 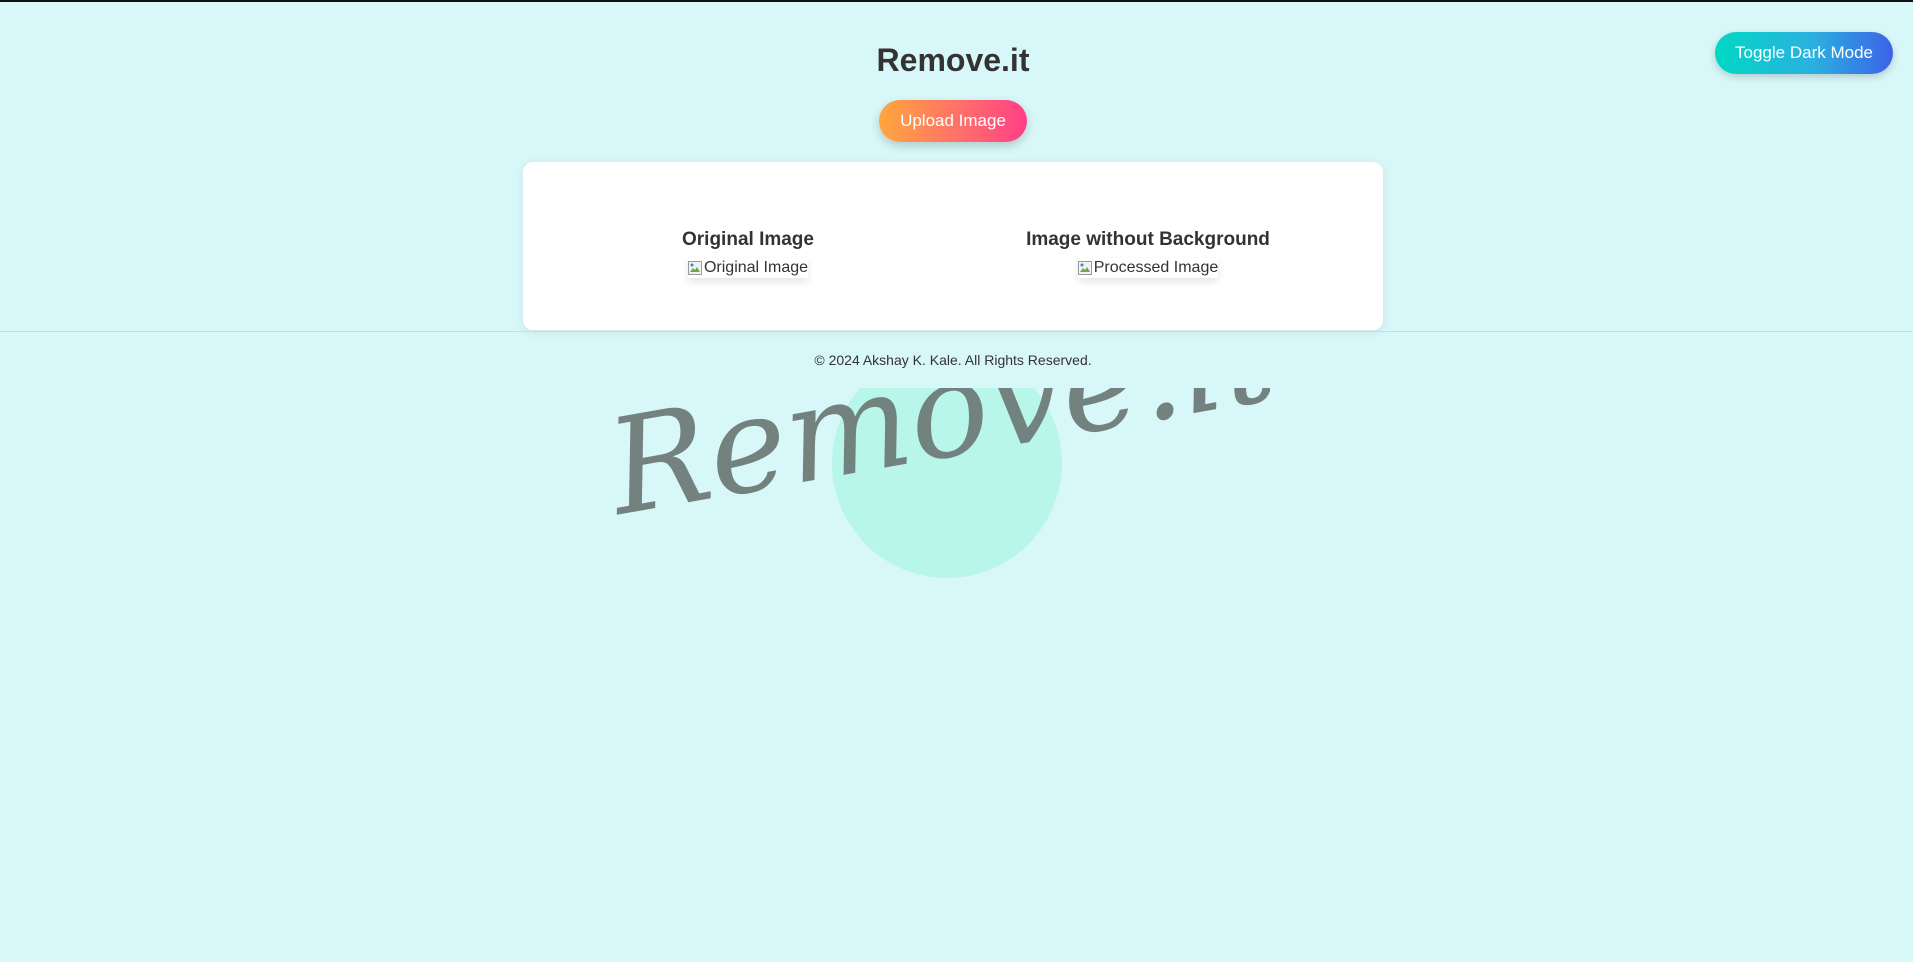 I want to click on page-title: Remove.it, so click(x=953, y=60).